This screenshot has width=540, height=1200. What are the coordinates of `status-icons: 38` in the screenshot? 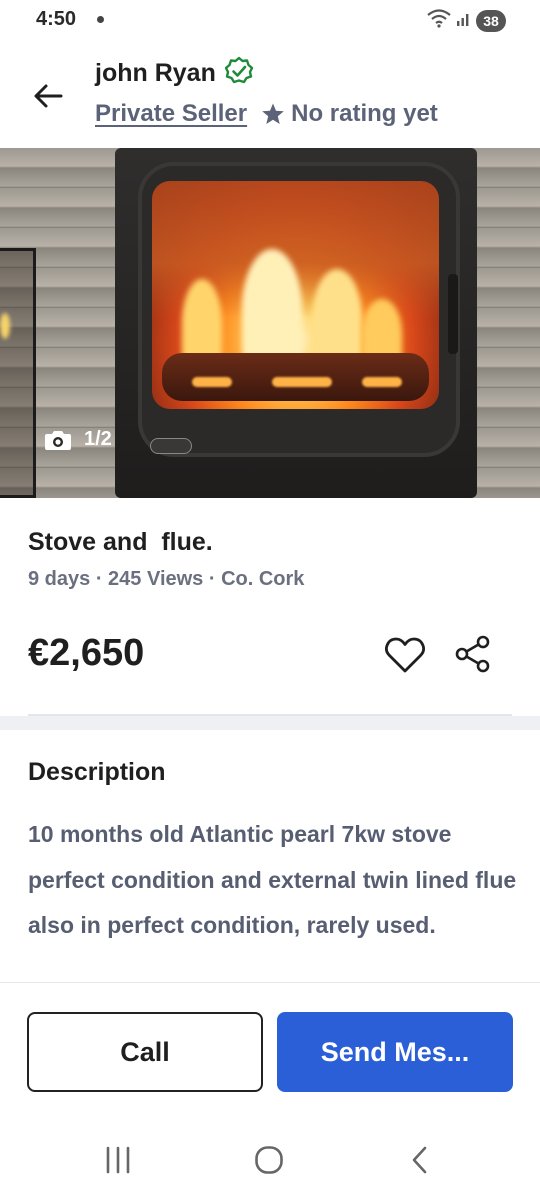 It's located at (466, 20).